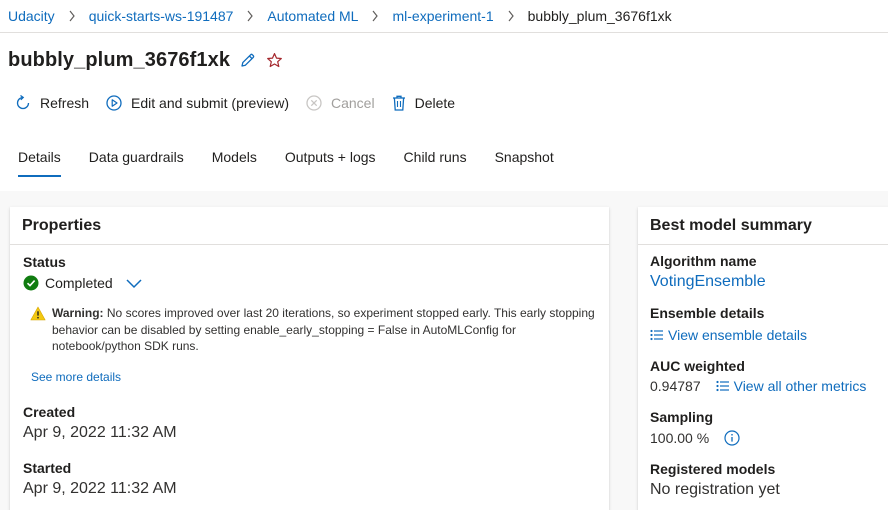 Image resolution: width=888 pixels, height=510 pixels. What do you see at coordinates (330, 163) in the screenshot?
I see `tab-outputs-logs: Outputs + logs` at bounding box center [330, 163].